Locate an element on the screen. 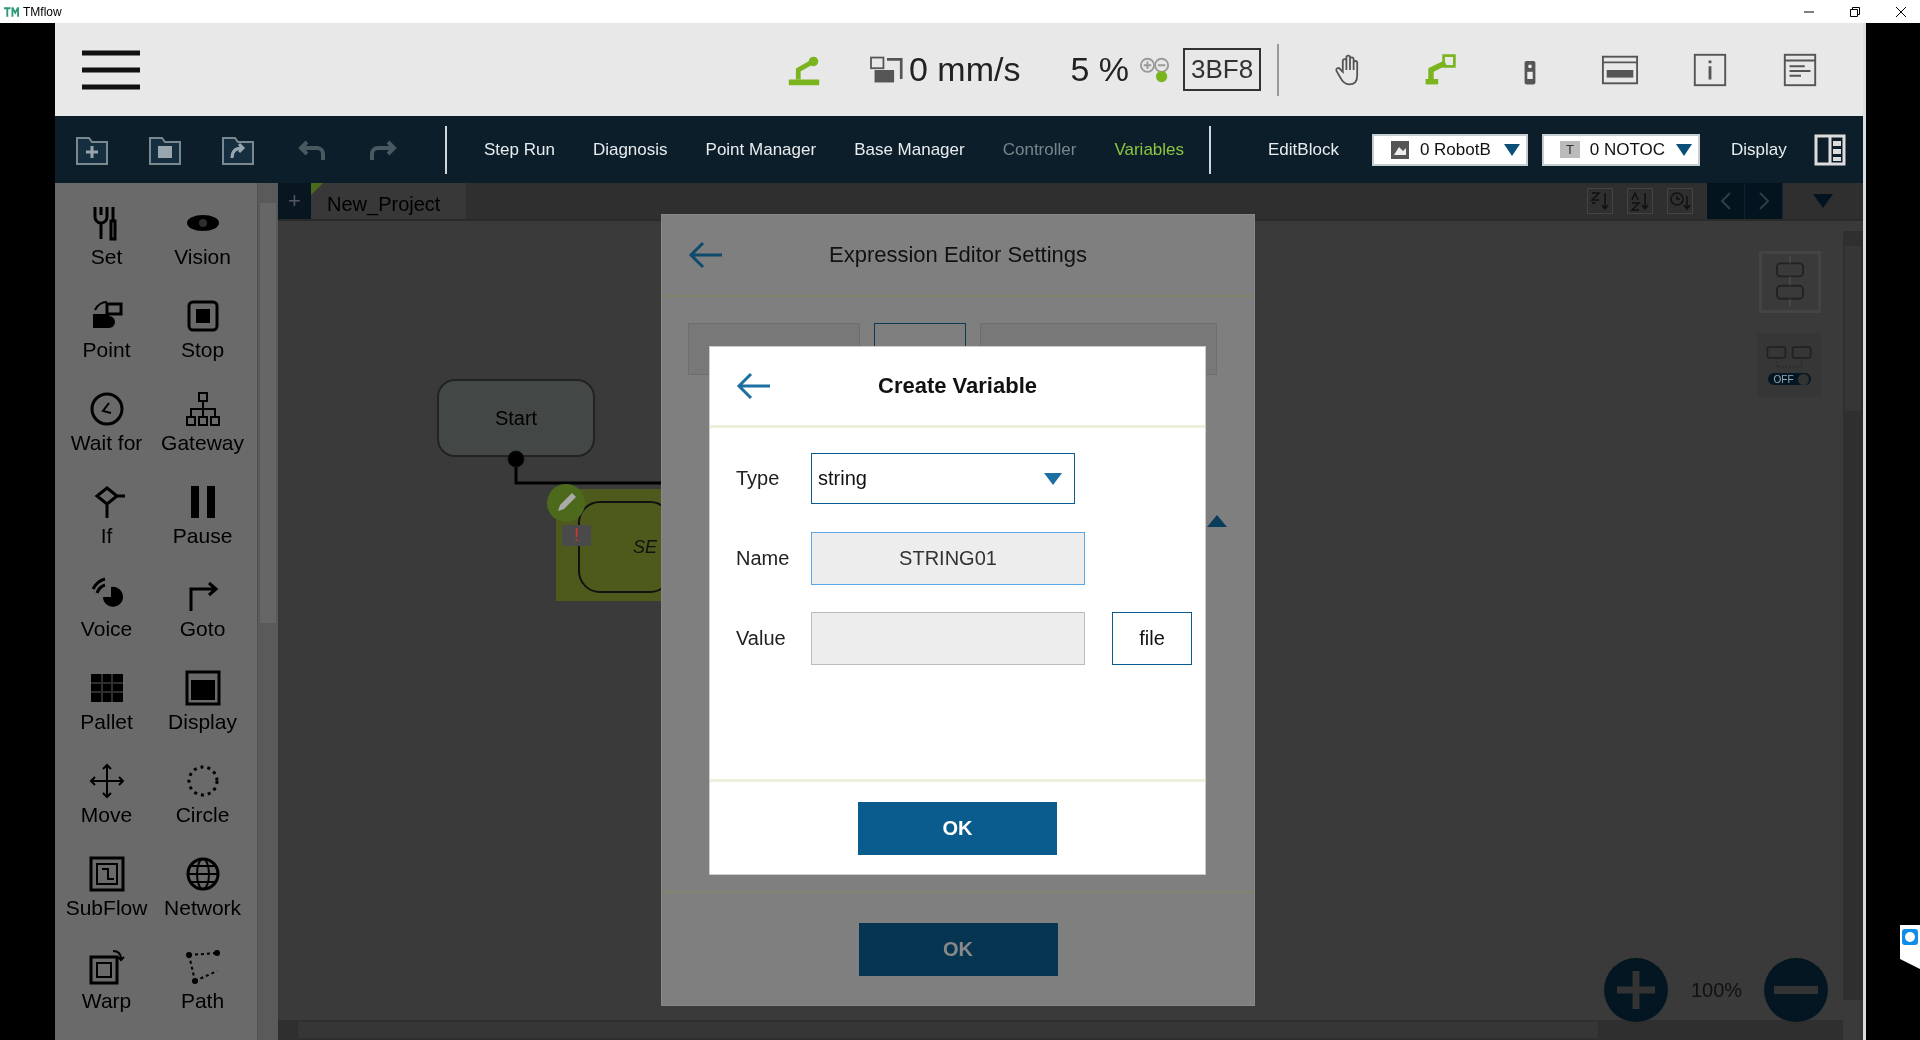 This screenshot has width=1920, height=1040. layout-toggle-icon is located at coordinates (1790, 282).